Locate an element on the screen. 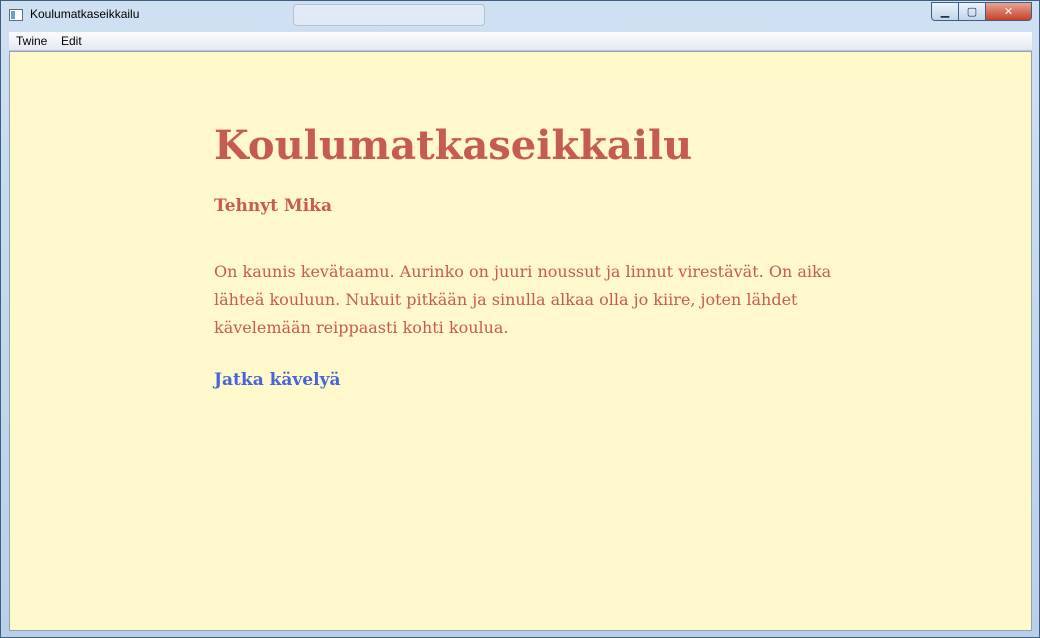 The width and height of the screenshot is (1040, 638). minimize-button: ▁ is located at coordinates (945, 11).